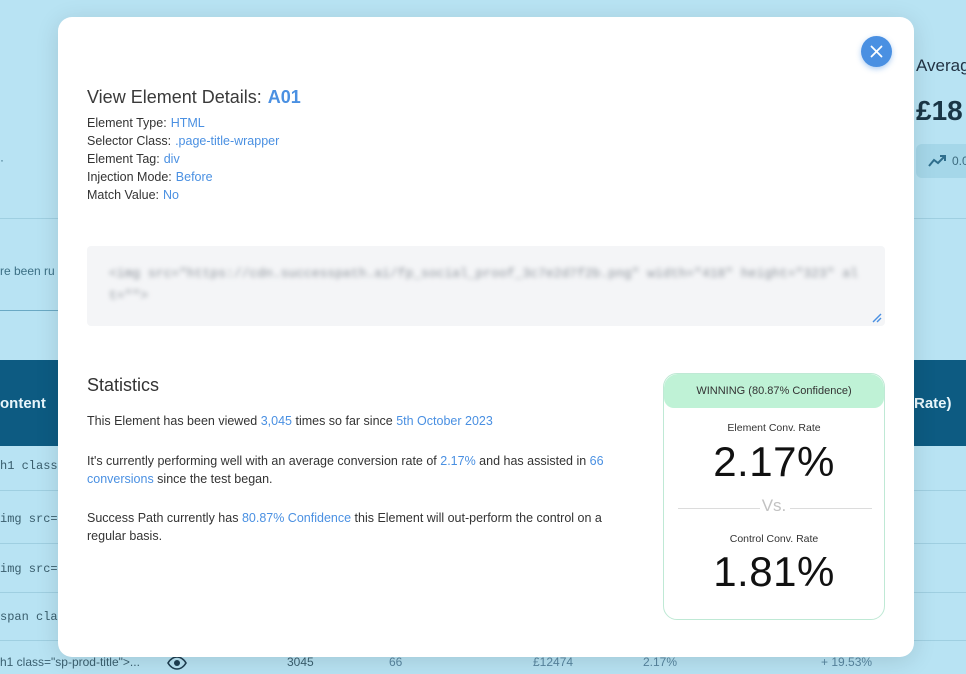  I want to click on detail-element-tag: Element Tag: div, so click(183, 159).